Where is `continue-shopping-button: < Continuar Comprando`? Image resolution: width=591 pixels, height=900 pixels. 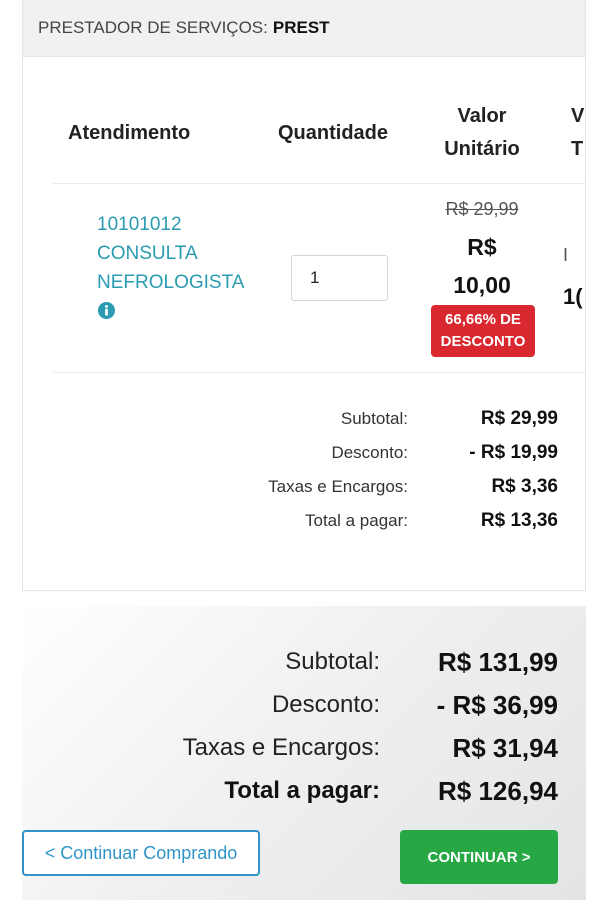 continue-shopping-button: < Continuar Comprando is located at coordinates (141, 853).